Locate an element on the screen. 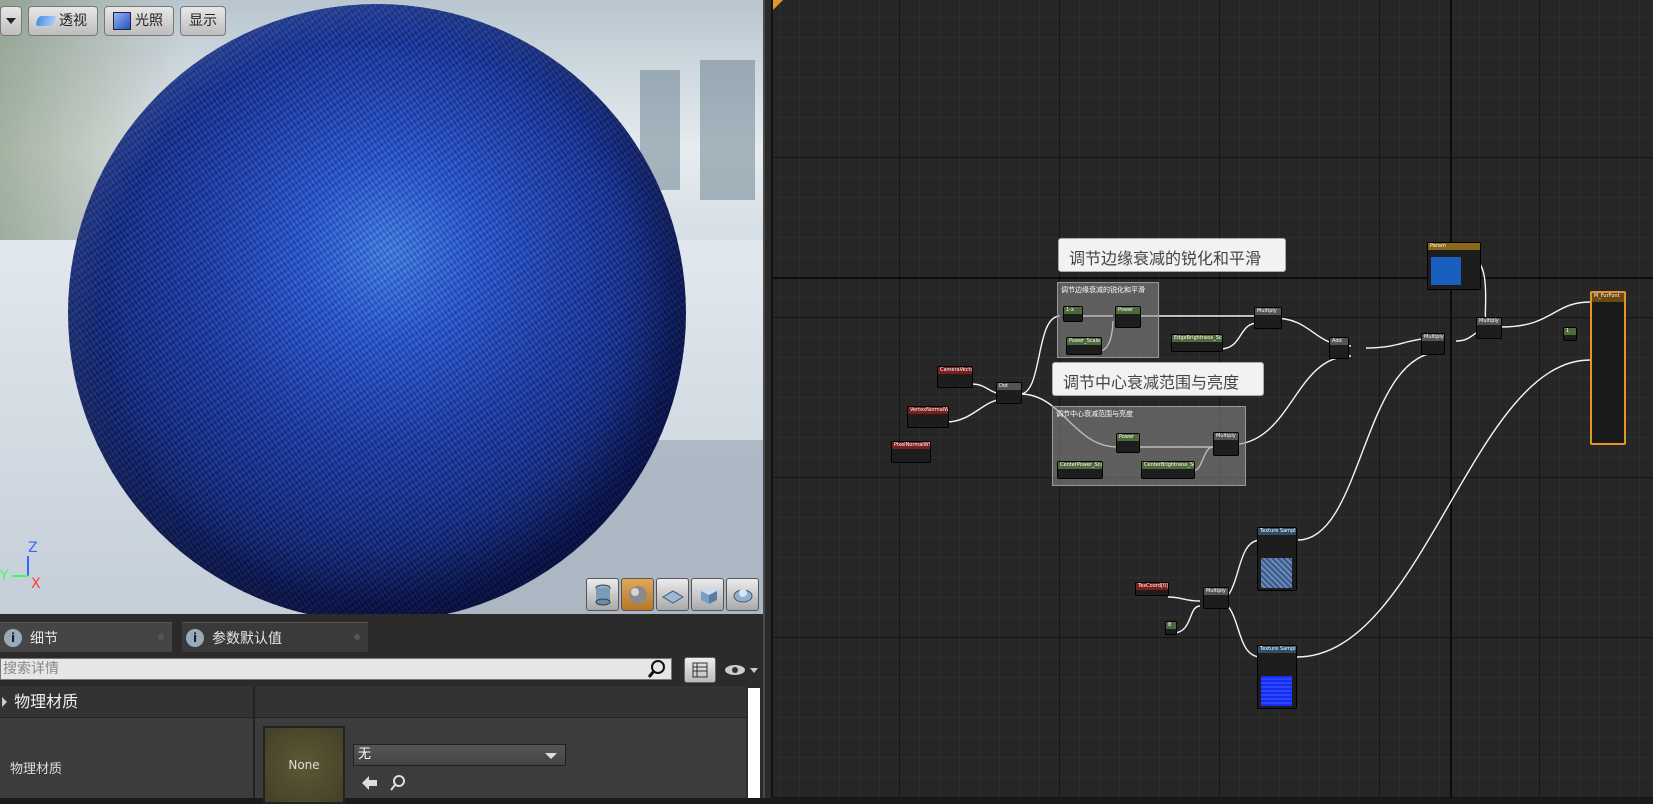 The image size is (1653, 804). node-title: VertexNormalWS is located at coordinates (928, 410).